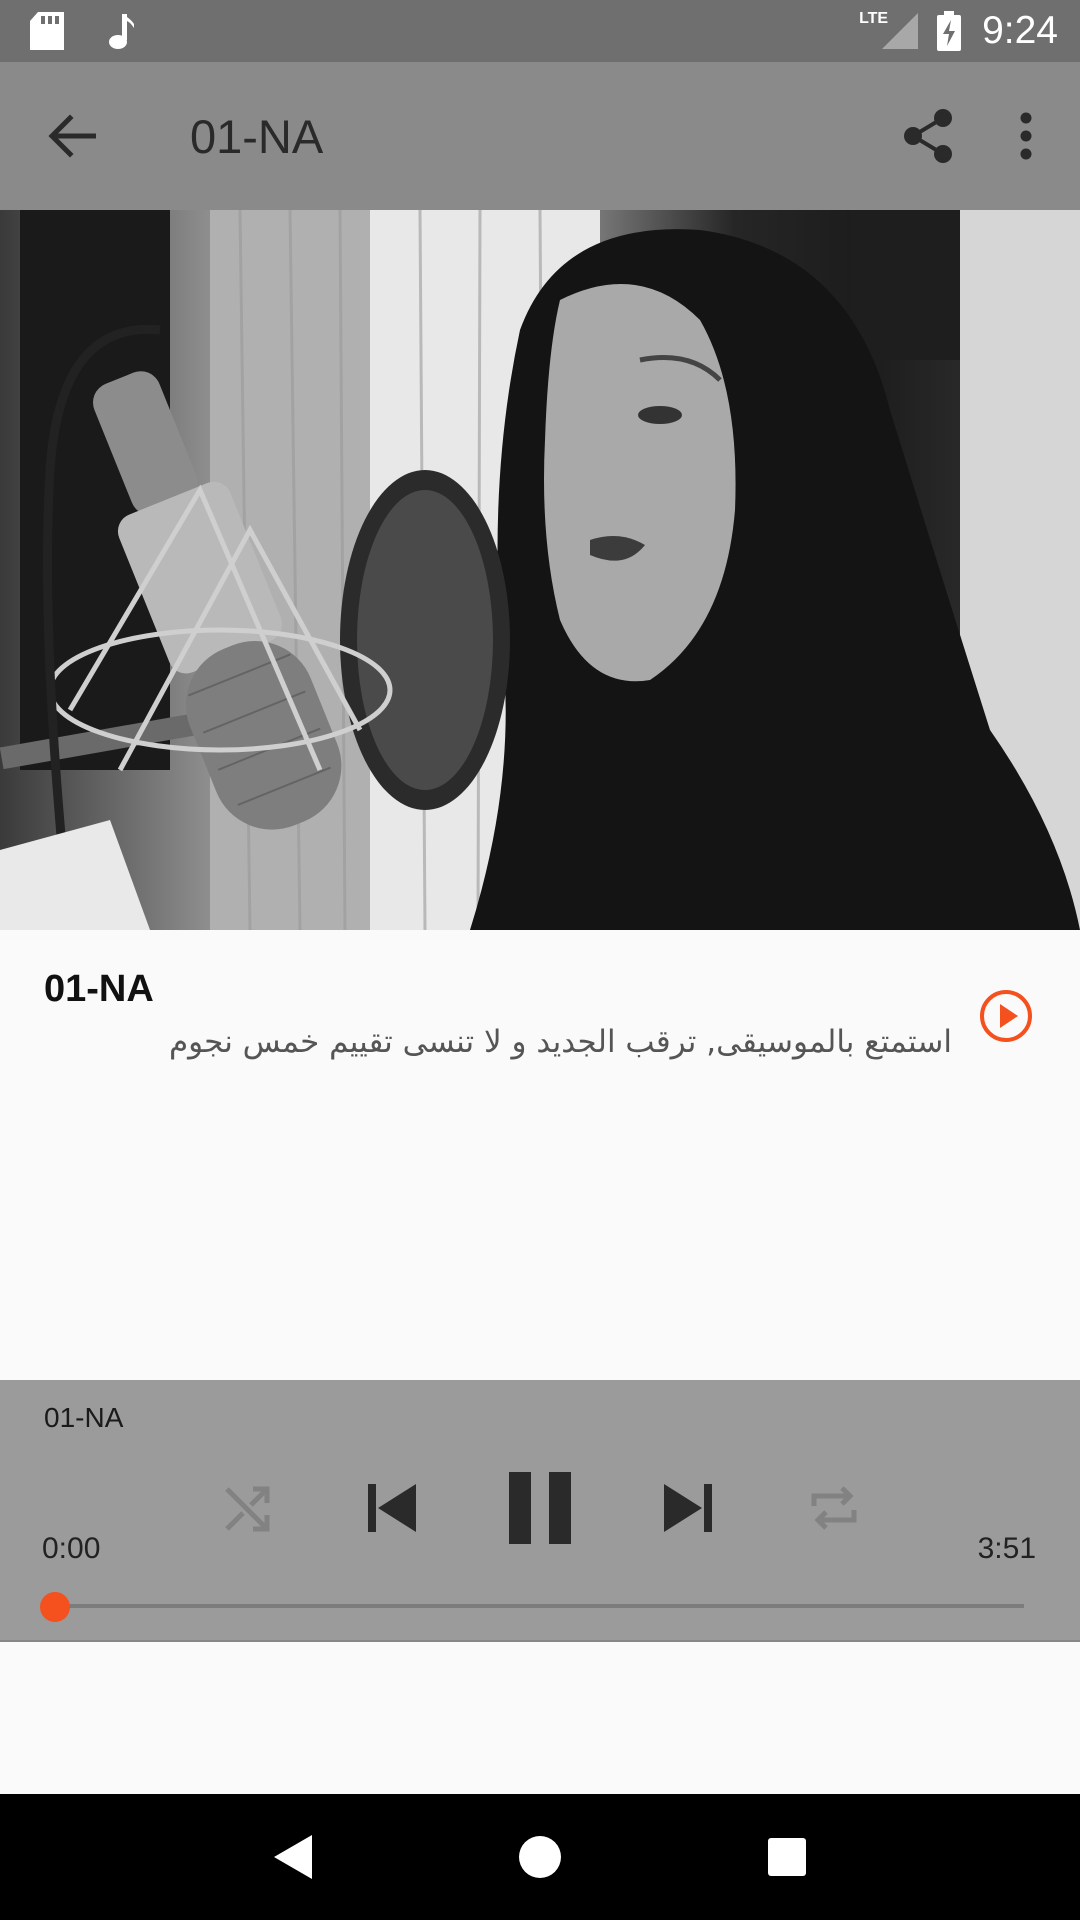 The image size is (1080, 1920). I want to click on skip-next-icon, so click(688, 1508).